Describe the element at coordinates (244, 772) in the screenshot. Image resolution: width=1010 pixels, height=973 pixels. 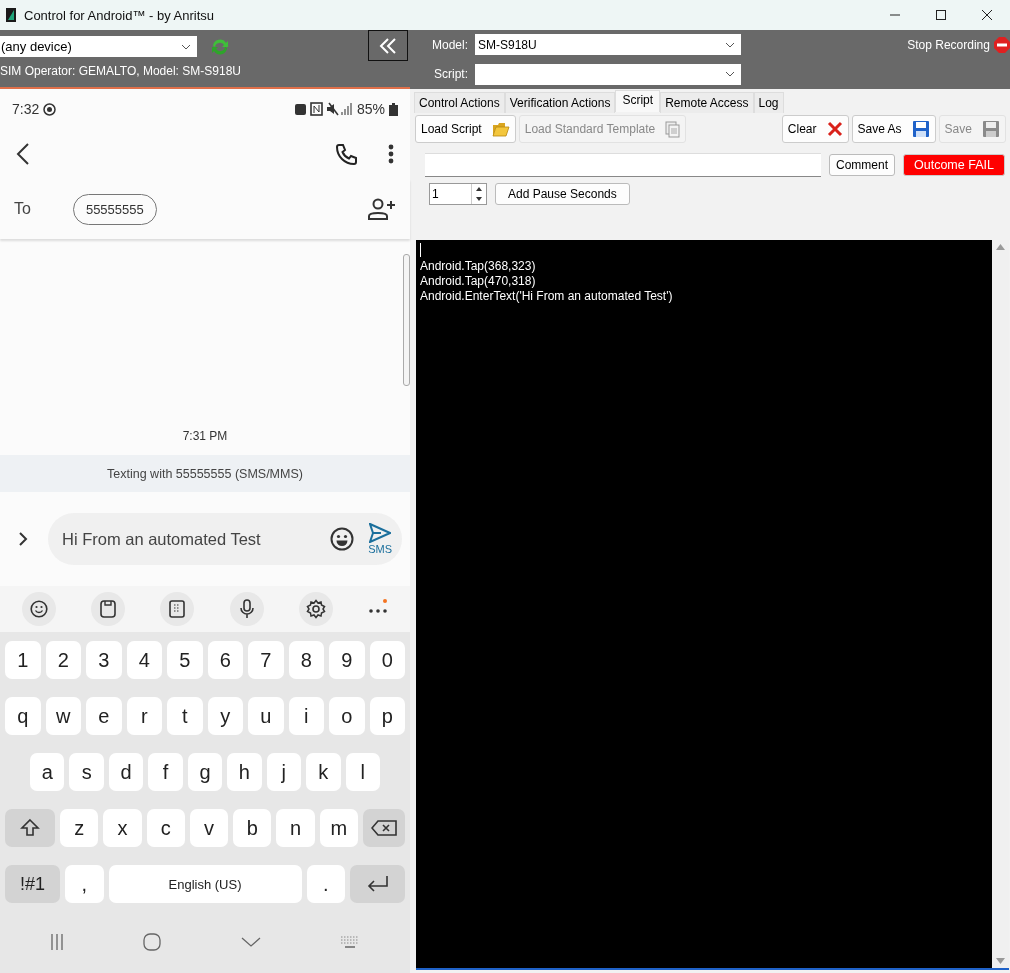
I see `keyboard-key: h` at that location.